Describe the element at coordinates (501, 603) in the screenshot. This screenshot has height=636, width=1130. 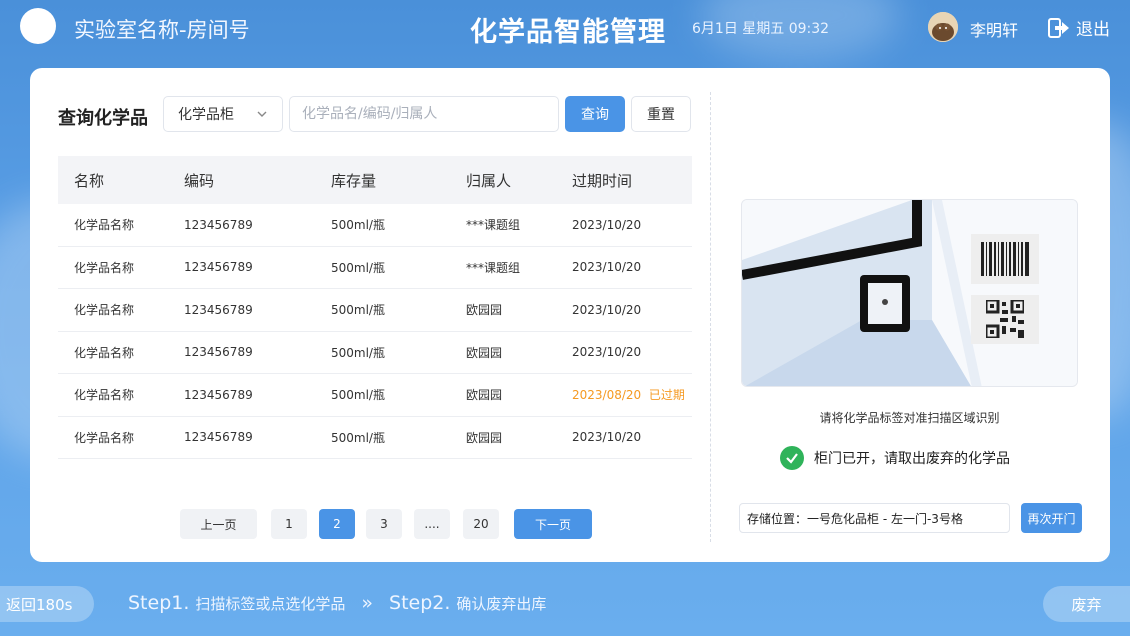
I see `step2-text: 确认废弃出库` at that location.